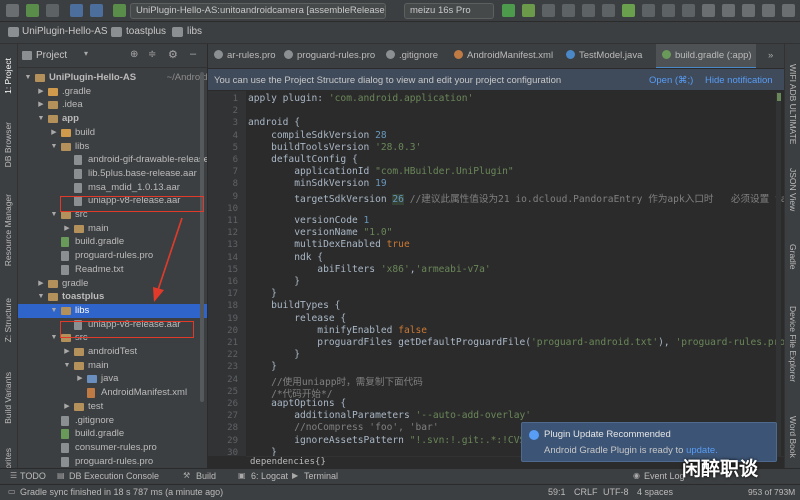  Describe the element at coordinates (607, 56) in the screenshot. I see `editor-tab: TestModel.java` at that location.